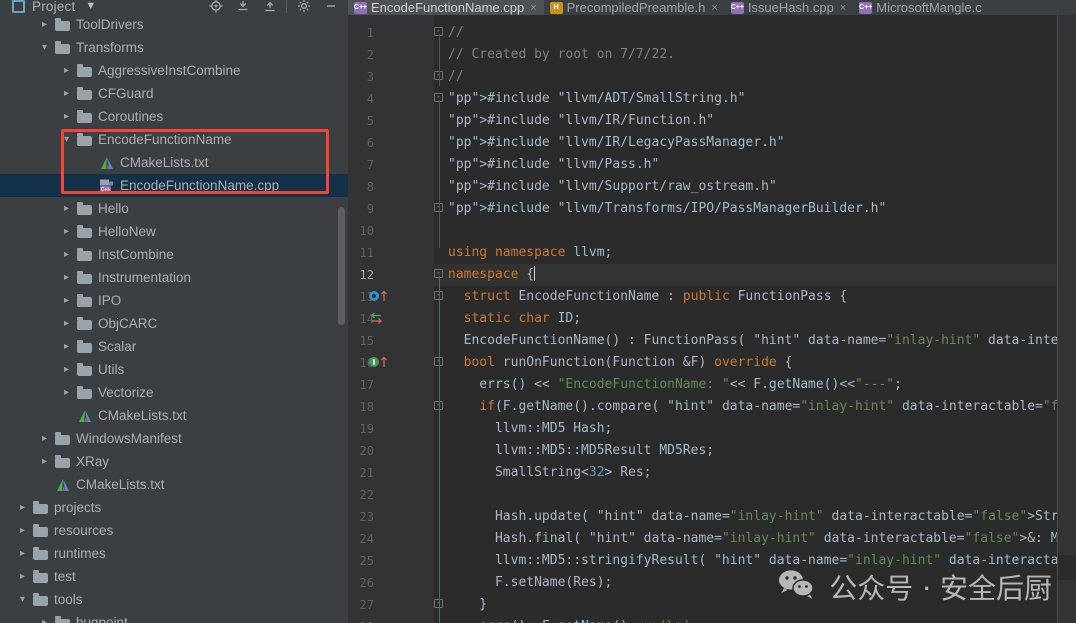 The width and height of the screenshot is (1076, 623). Describe the element at coordinates (573, 619) in the screenshot. I see `code-line: errs()<<F.getName() << '\n';` at that location.